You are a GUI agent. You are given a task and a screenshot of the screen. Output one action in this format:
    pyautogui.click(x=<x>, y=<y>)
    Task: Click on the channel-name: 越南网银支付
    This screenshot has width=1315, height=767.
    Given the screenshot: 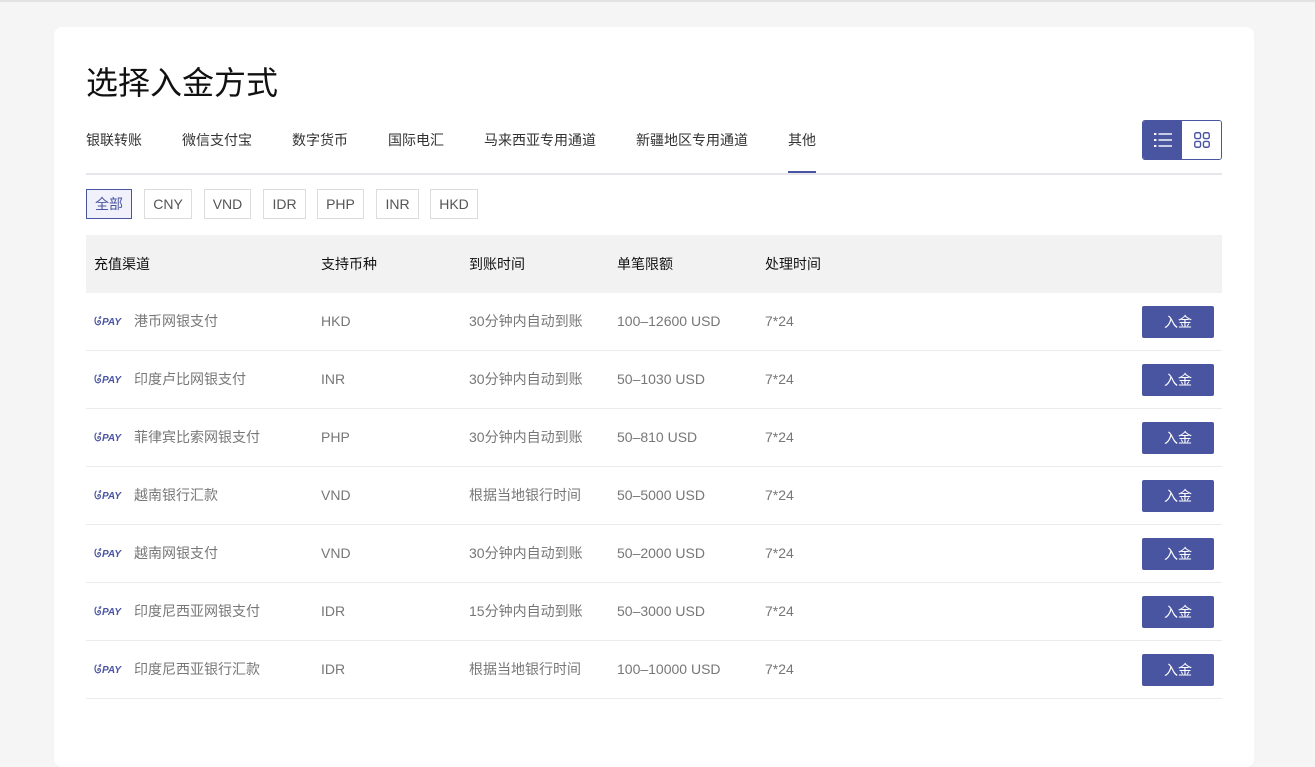 What is the action you would take?
    pyautogui.click(x=176, y=553)
    